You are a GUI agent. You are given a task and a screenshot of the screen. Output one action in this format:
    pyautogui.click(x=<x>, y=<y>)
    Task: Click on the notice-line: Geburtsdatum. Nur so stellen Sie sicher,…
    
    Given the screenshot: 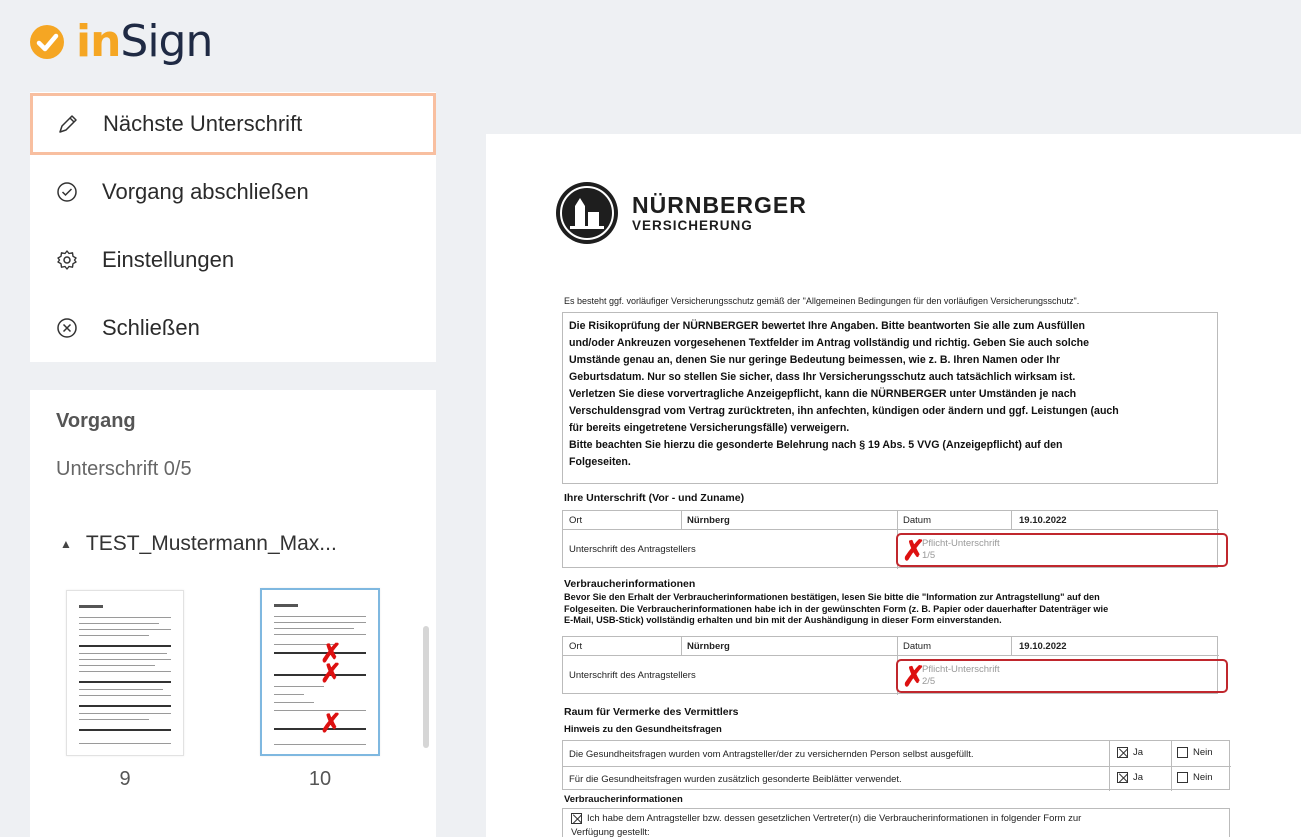 What is the action you would take?
    pyautogui.click(x=822, y=377)
    